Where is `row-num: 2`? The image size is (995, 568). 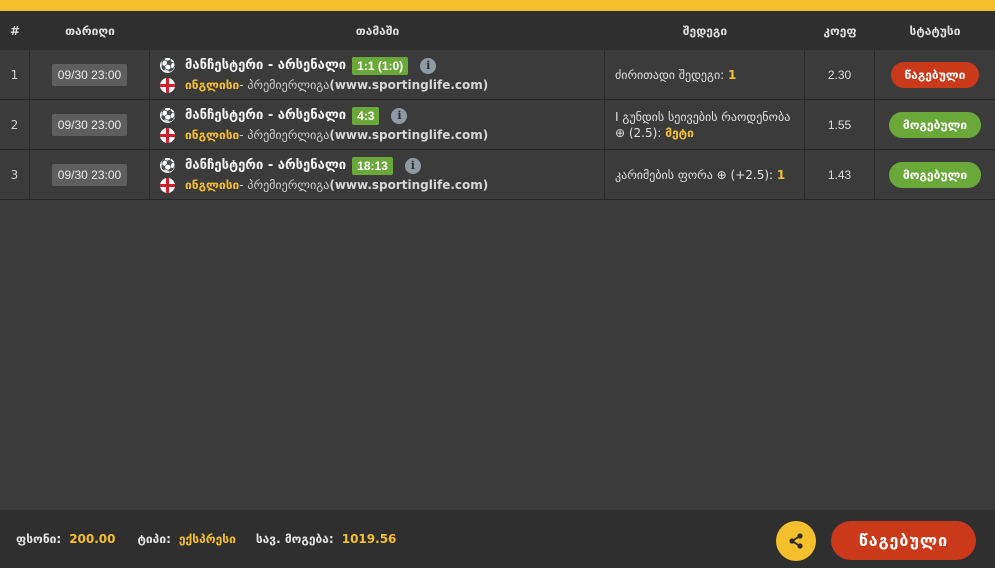 row-num: 2 is located at coordinates (15, 124).